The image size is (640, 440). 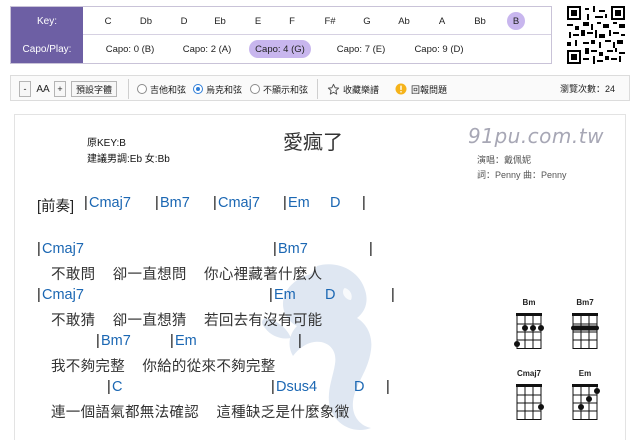 What do you see at coordinates (587, 89) in the screenshot?
I see `view-count: 瀏覽次數：24` at bounding box center [587, 89].